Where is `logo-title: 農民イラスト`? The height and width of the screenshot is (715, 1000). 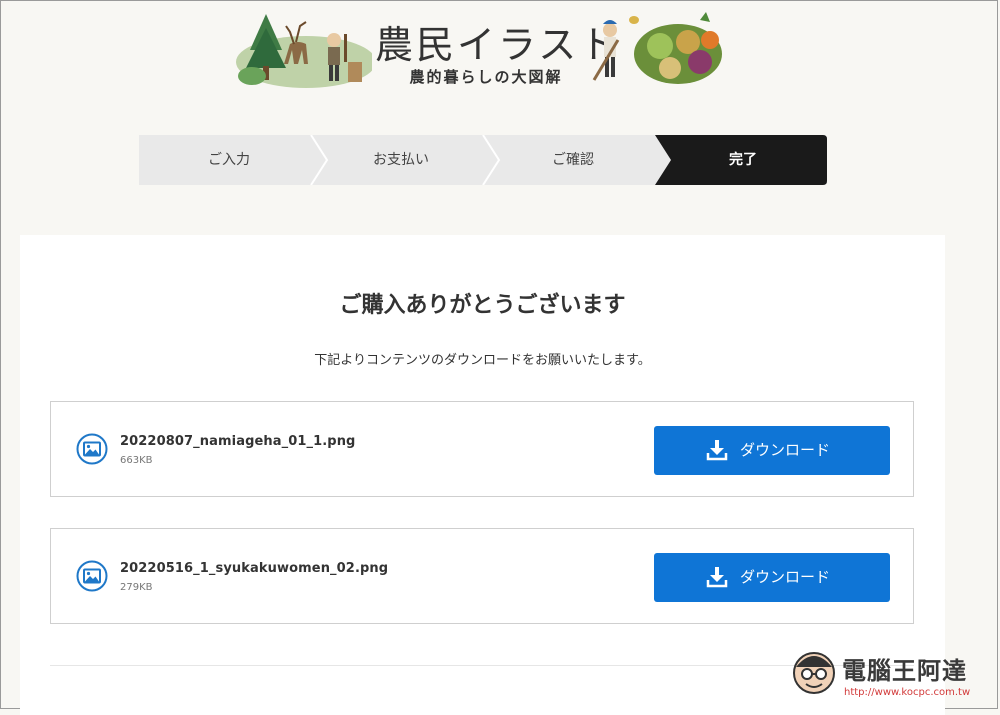
logo-title: 農民イラスト is located at coordinates (498, 45).